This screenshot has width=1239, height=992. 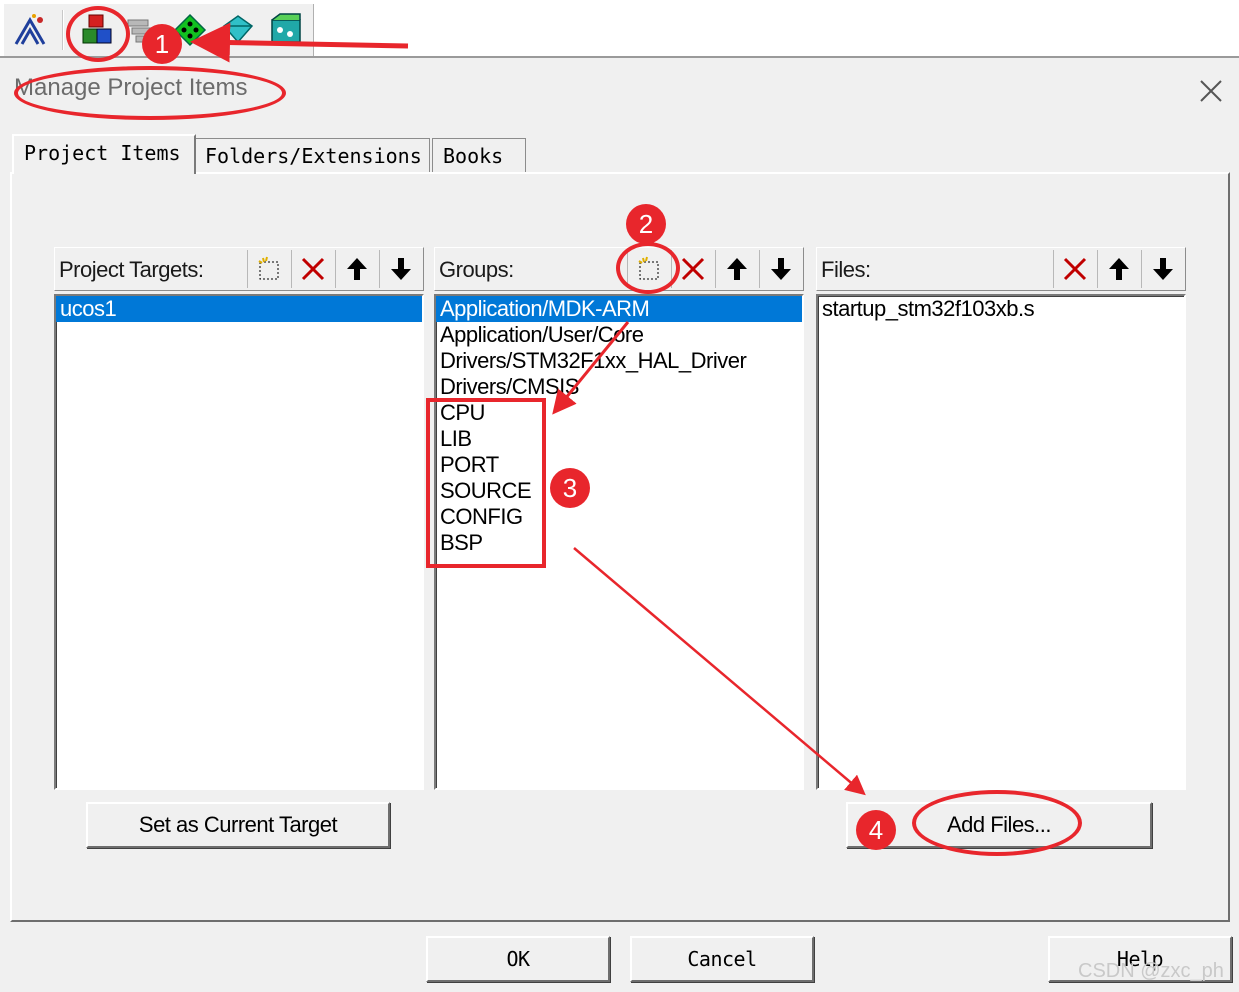 What do you see at coordinates (162, 44) in the screenshot?
I see `annotation-badge-1: 1` at bounding box center [162, 44].